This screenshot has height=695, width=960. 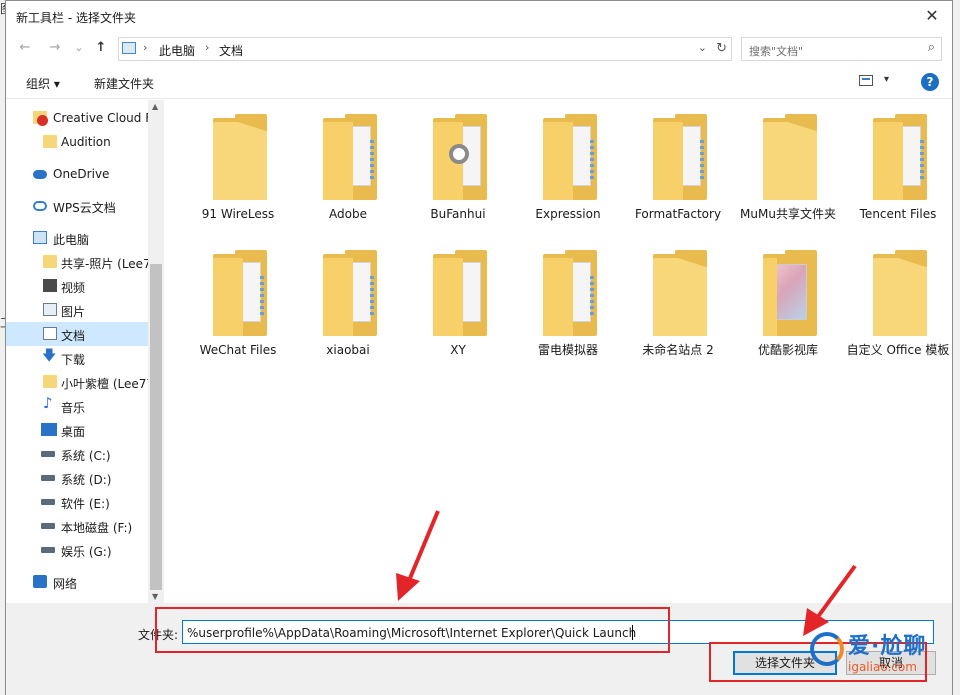 What do you see at coordinates (77, 206) in the screenshot?
I see `sidebar-item-wps-cloud: WPS云文档` at bounding box center [77, 206].